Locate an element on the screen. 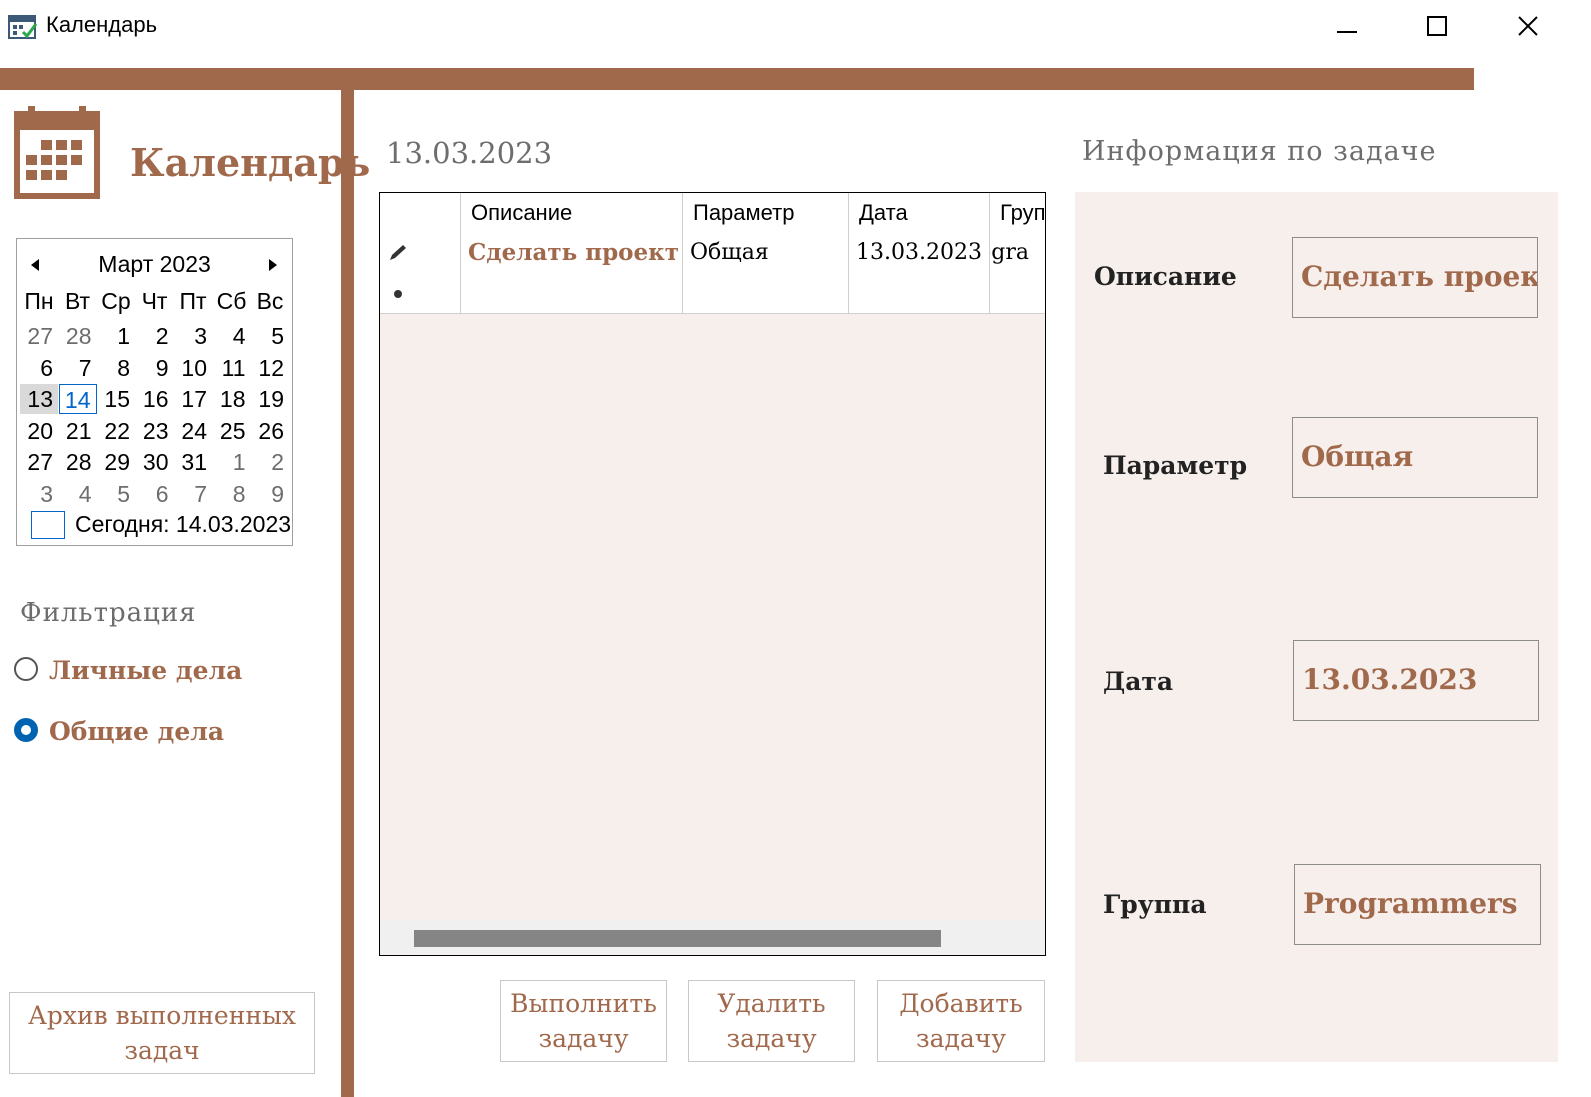 This screenshot has width=1591, height=1097. complete-task-button: Выполнить задачу is located at coordinates (583, 1021).